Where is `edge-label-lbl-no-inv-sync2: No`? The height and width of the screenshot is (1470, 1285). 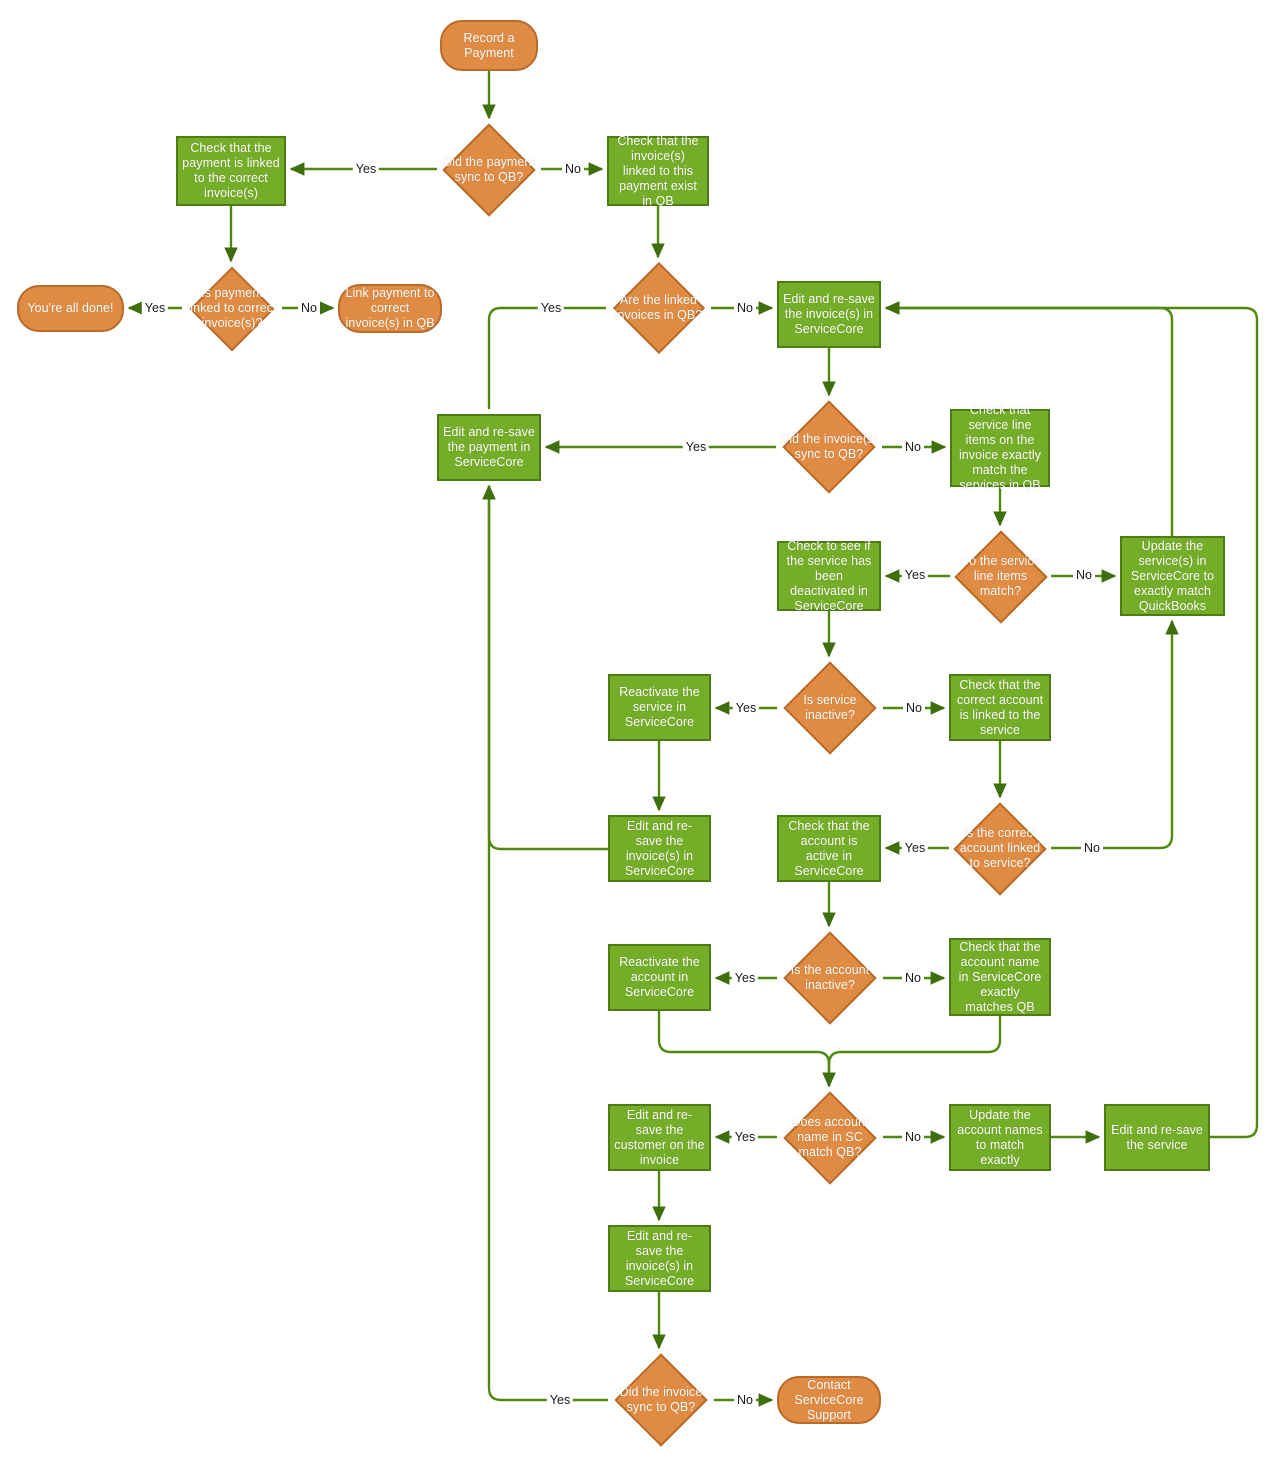
edge-label-lbl-no-inv-sync2: No is located at coordinates (745, 1400).